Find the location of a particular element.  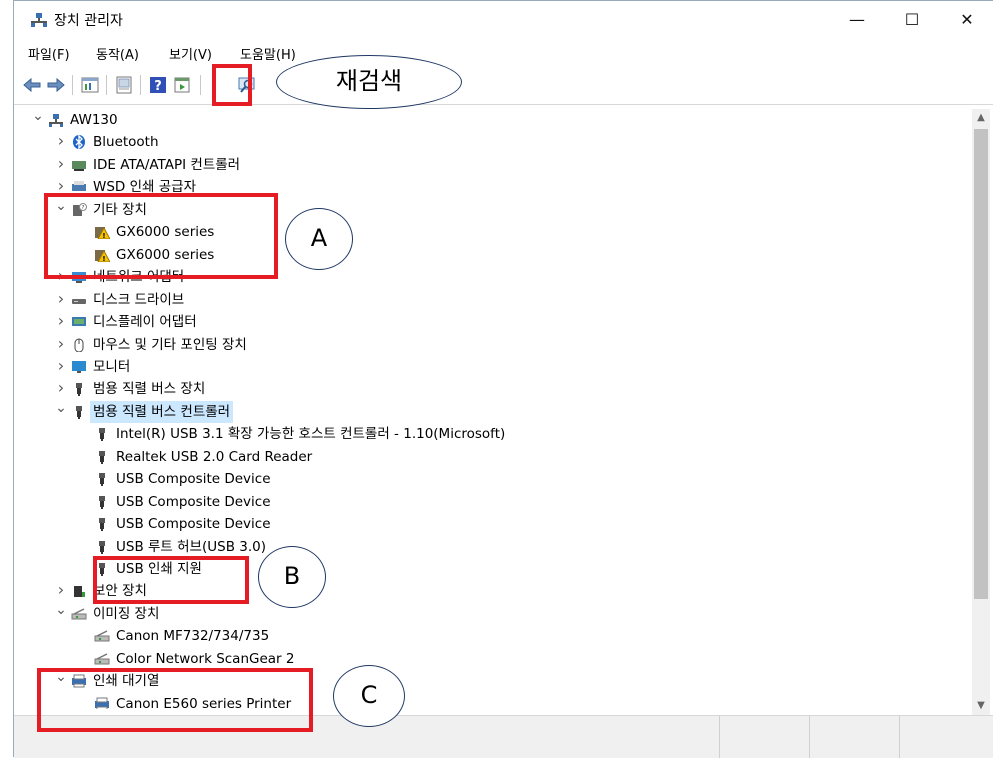

menu-action: 동작(A) is located at coordinates (117, 53).